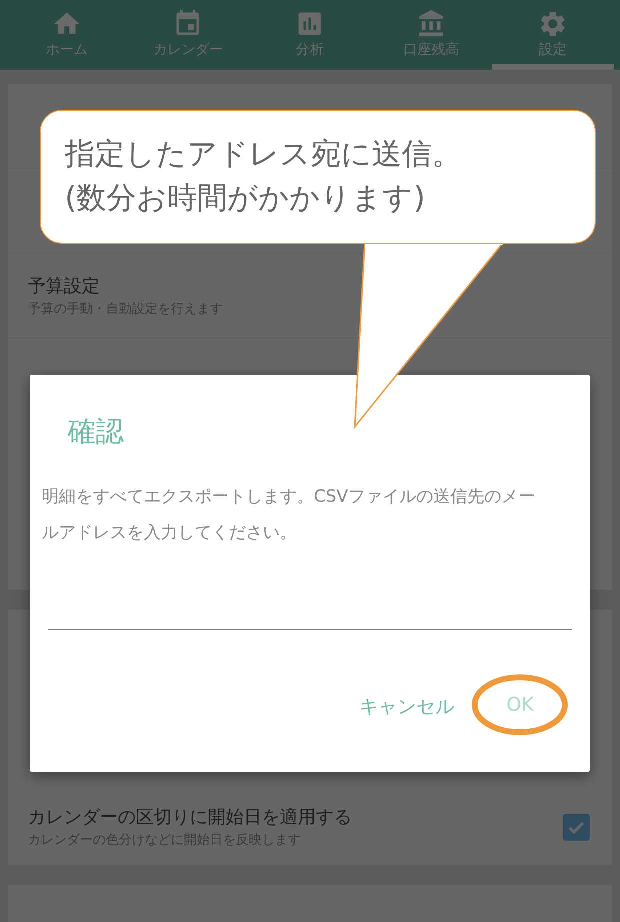 The width and height of the screenshot is (620, 922). I want to click on callout-text: (数分お時間がかかります), so click(245, 199).